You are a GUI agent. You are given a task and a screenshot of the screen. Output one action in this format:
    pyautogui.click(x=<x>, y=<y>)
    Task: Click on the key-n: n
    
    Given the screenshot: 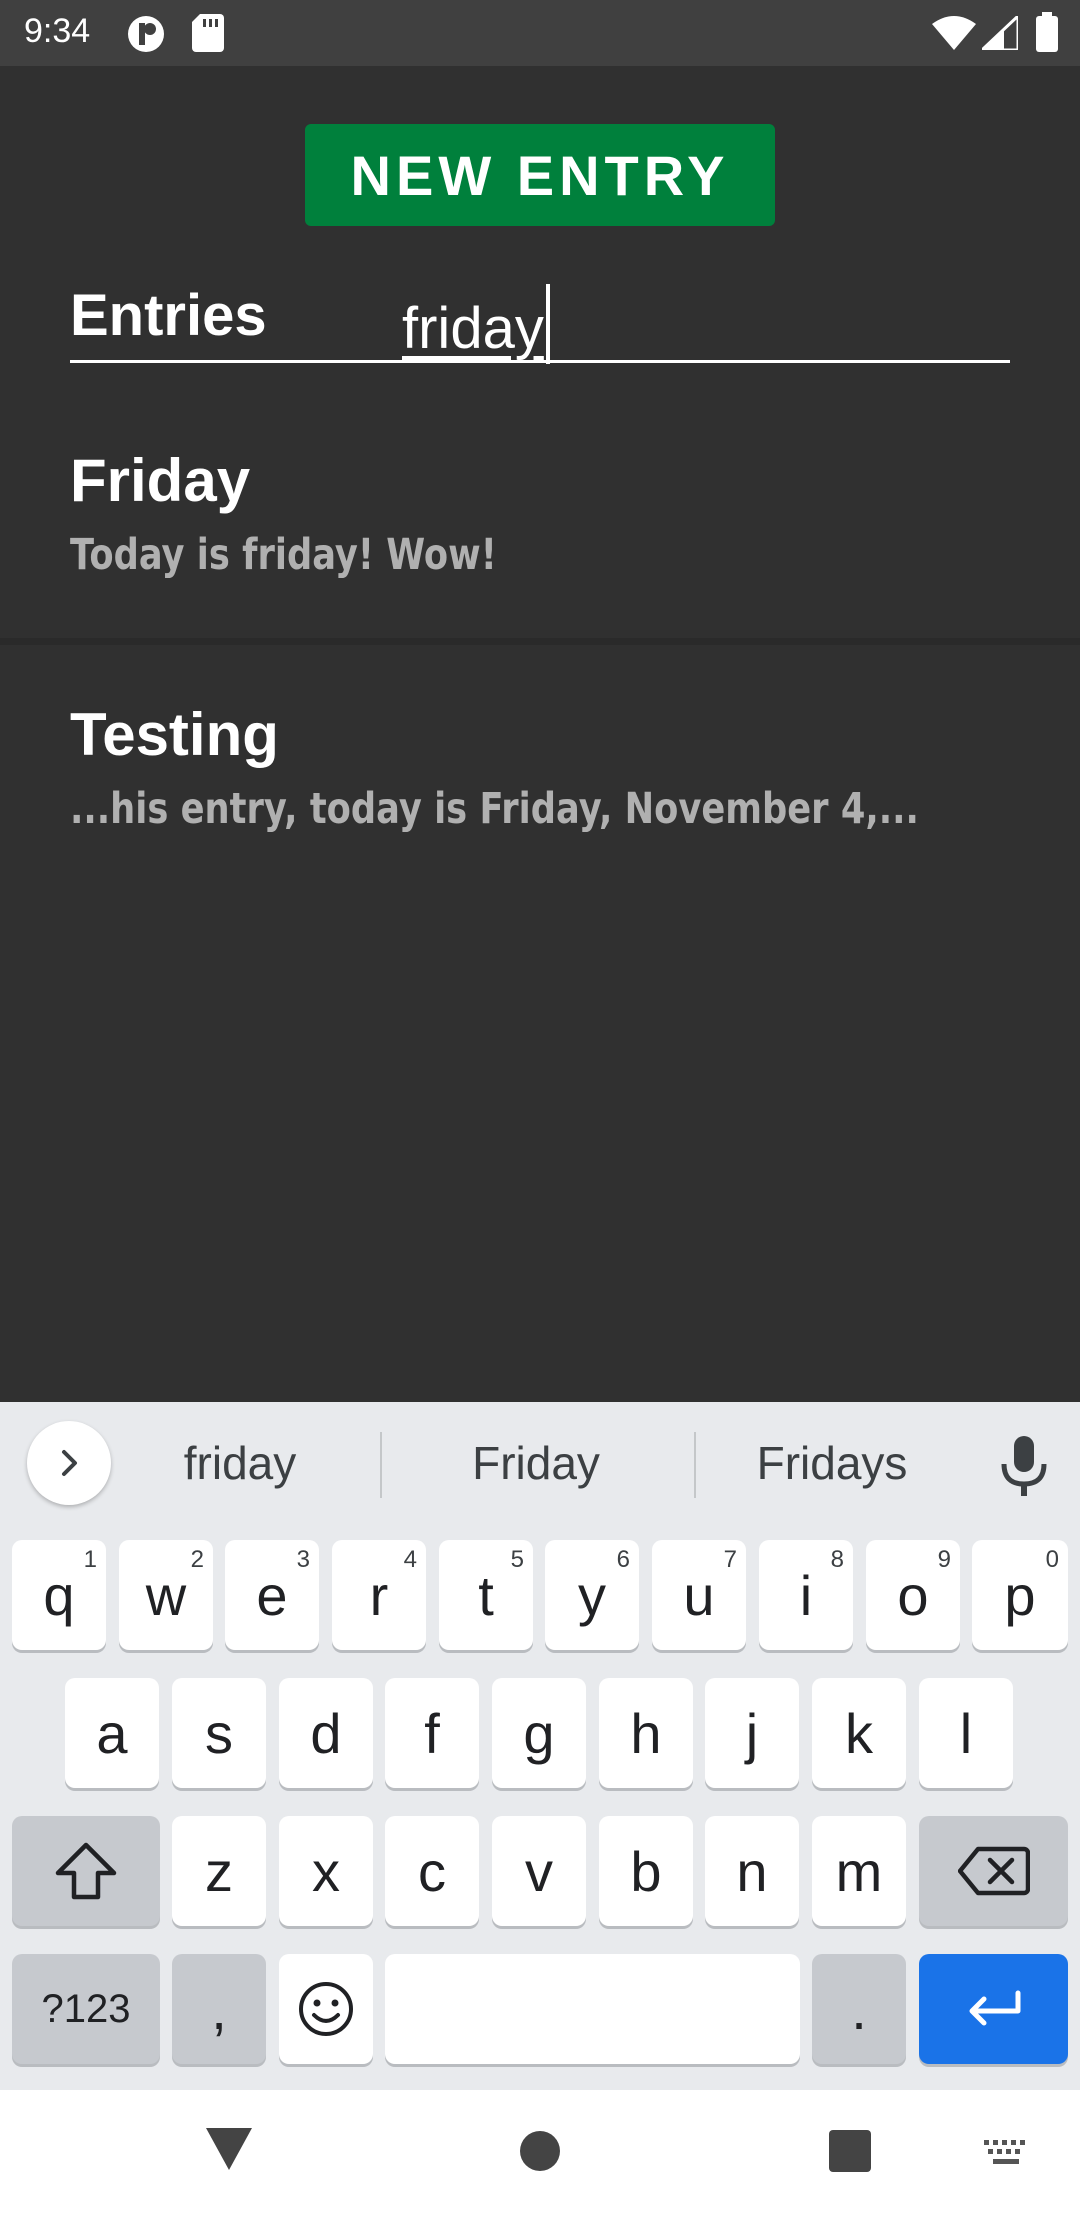 What is the action you would take?
    pyautogui.click(x=752, y=1871)
    